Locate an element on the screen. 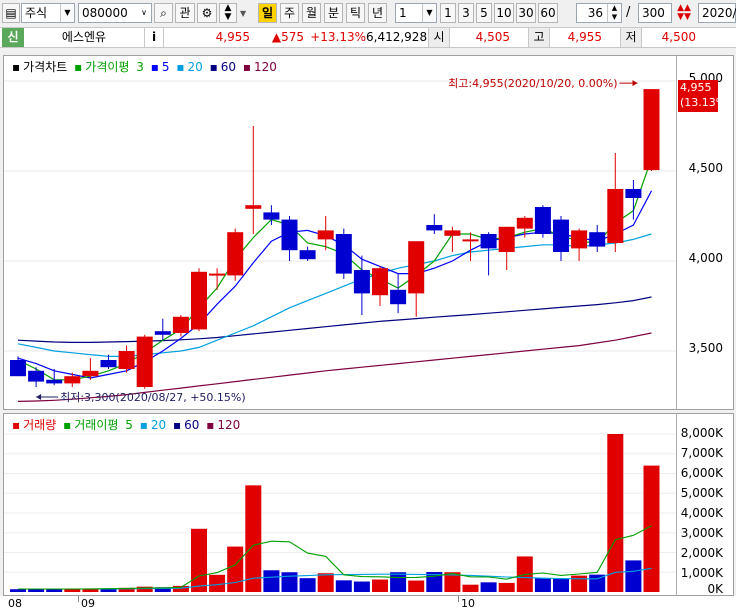 This screenshot has height=610, width=736. open-label: 시 is located at coordinates (439, 37).